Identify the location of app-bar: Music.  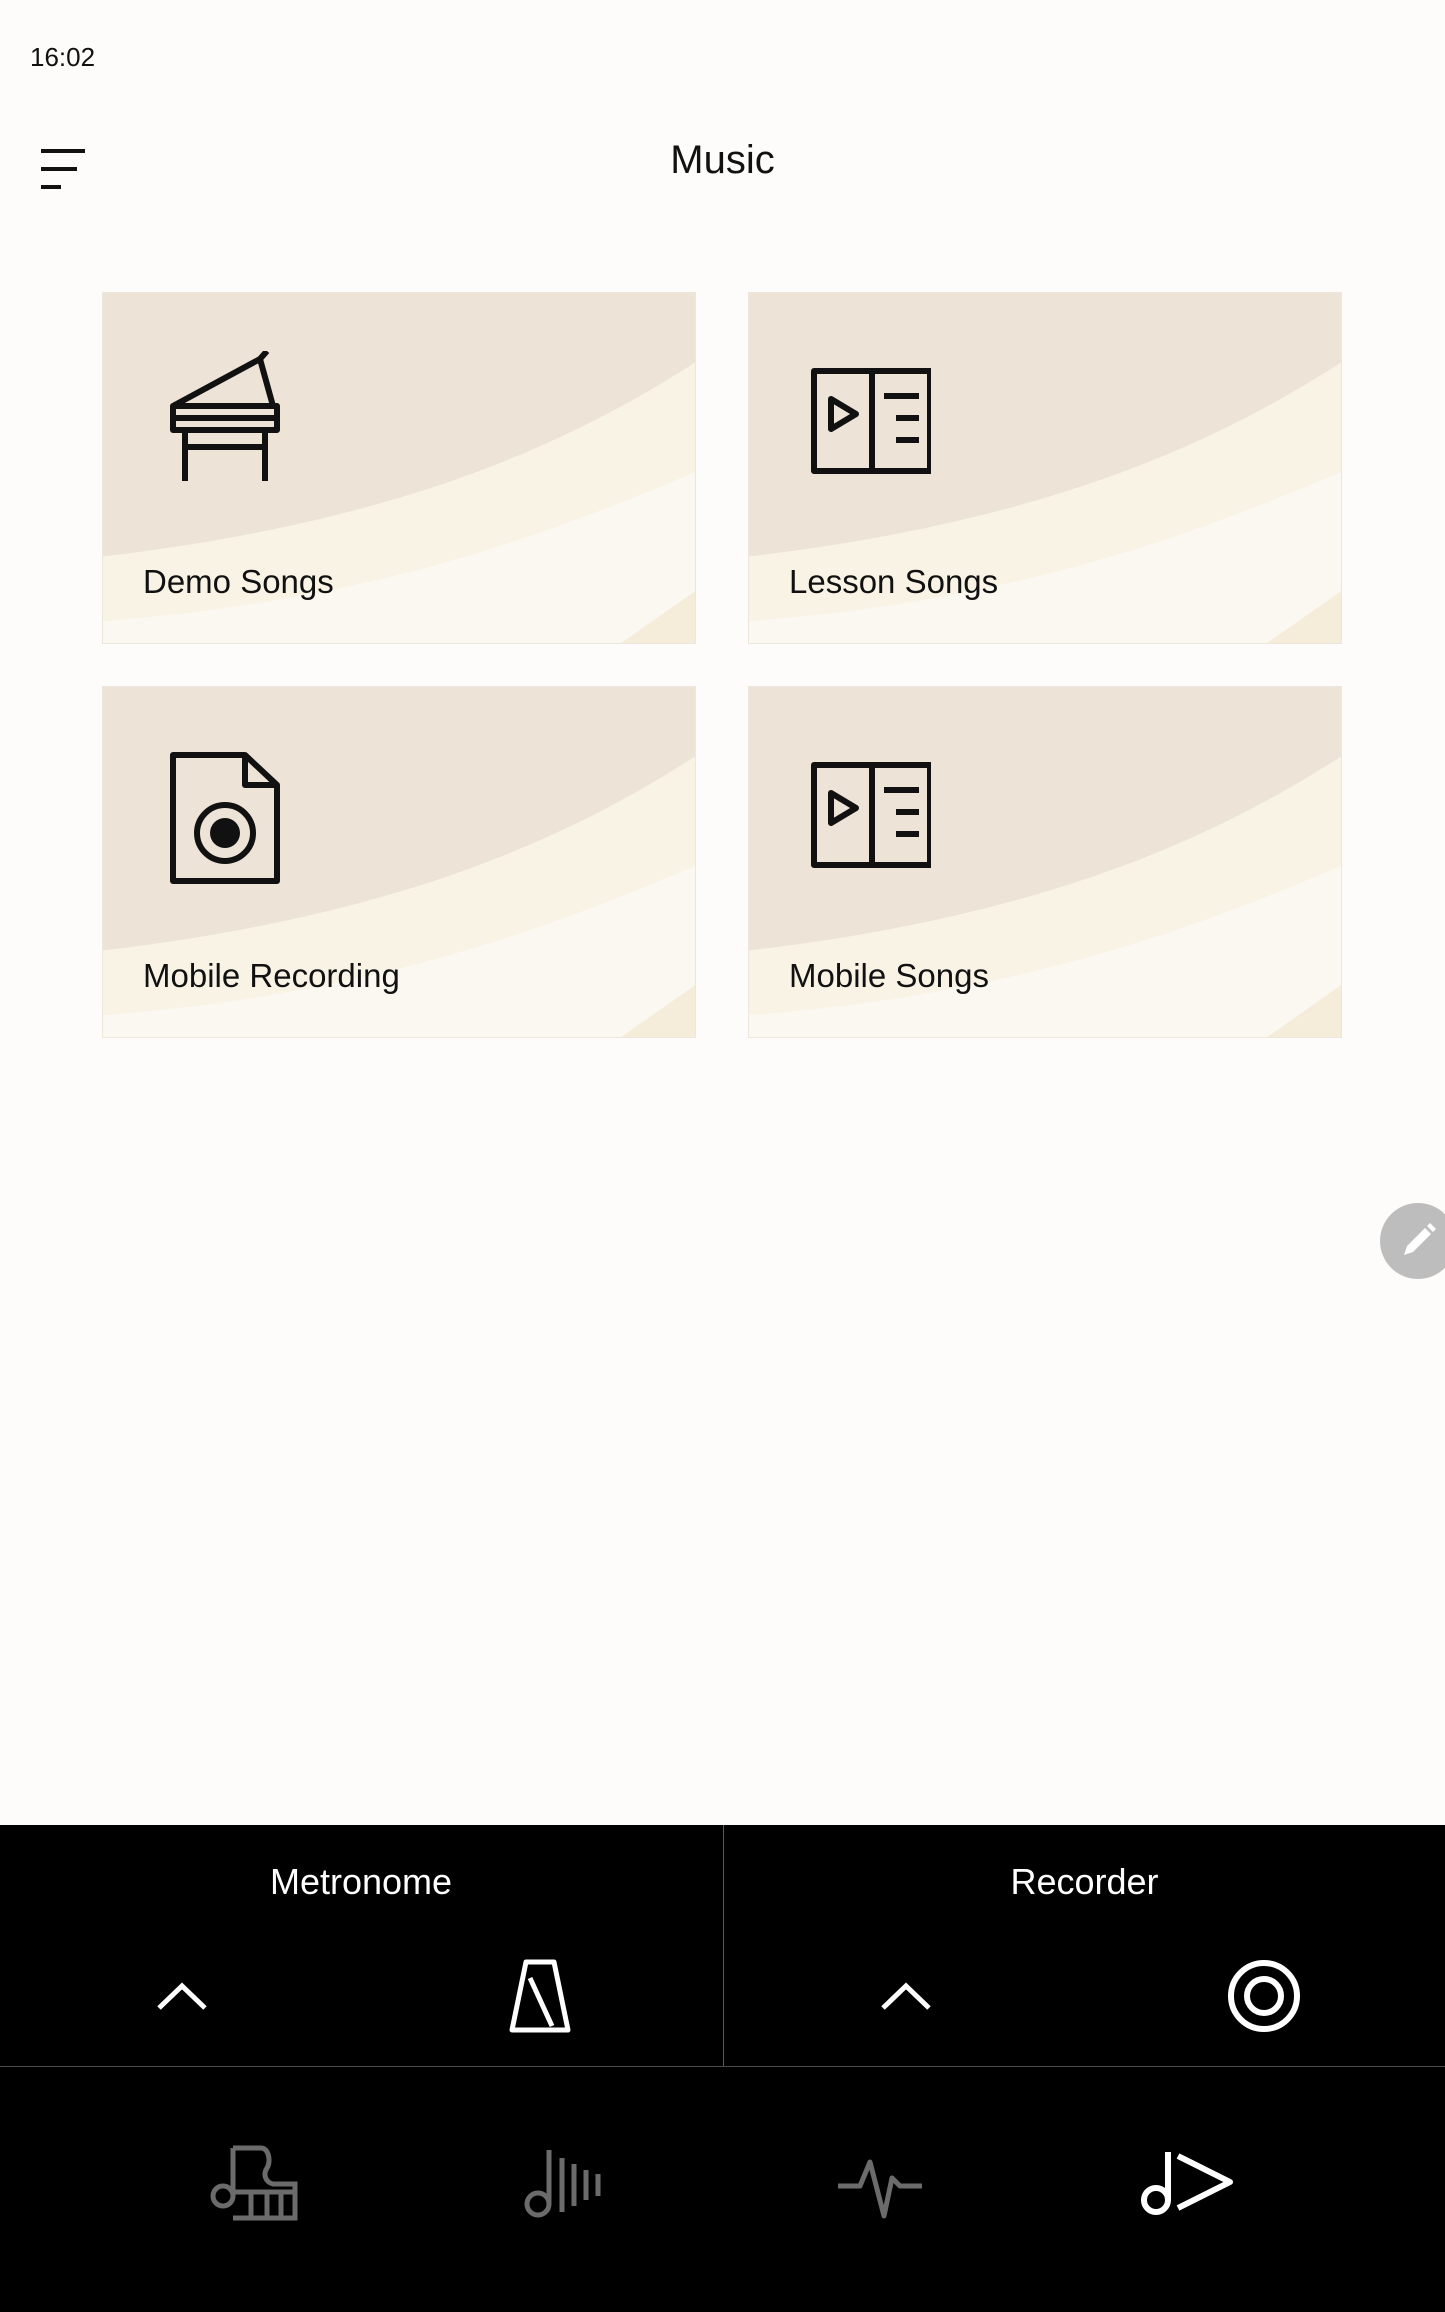
(722, 165).